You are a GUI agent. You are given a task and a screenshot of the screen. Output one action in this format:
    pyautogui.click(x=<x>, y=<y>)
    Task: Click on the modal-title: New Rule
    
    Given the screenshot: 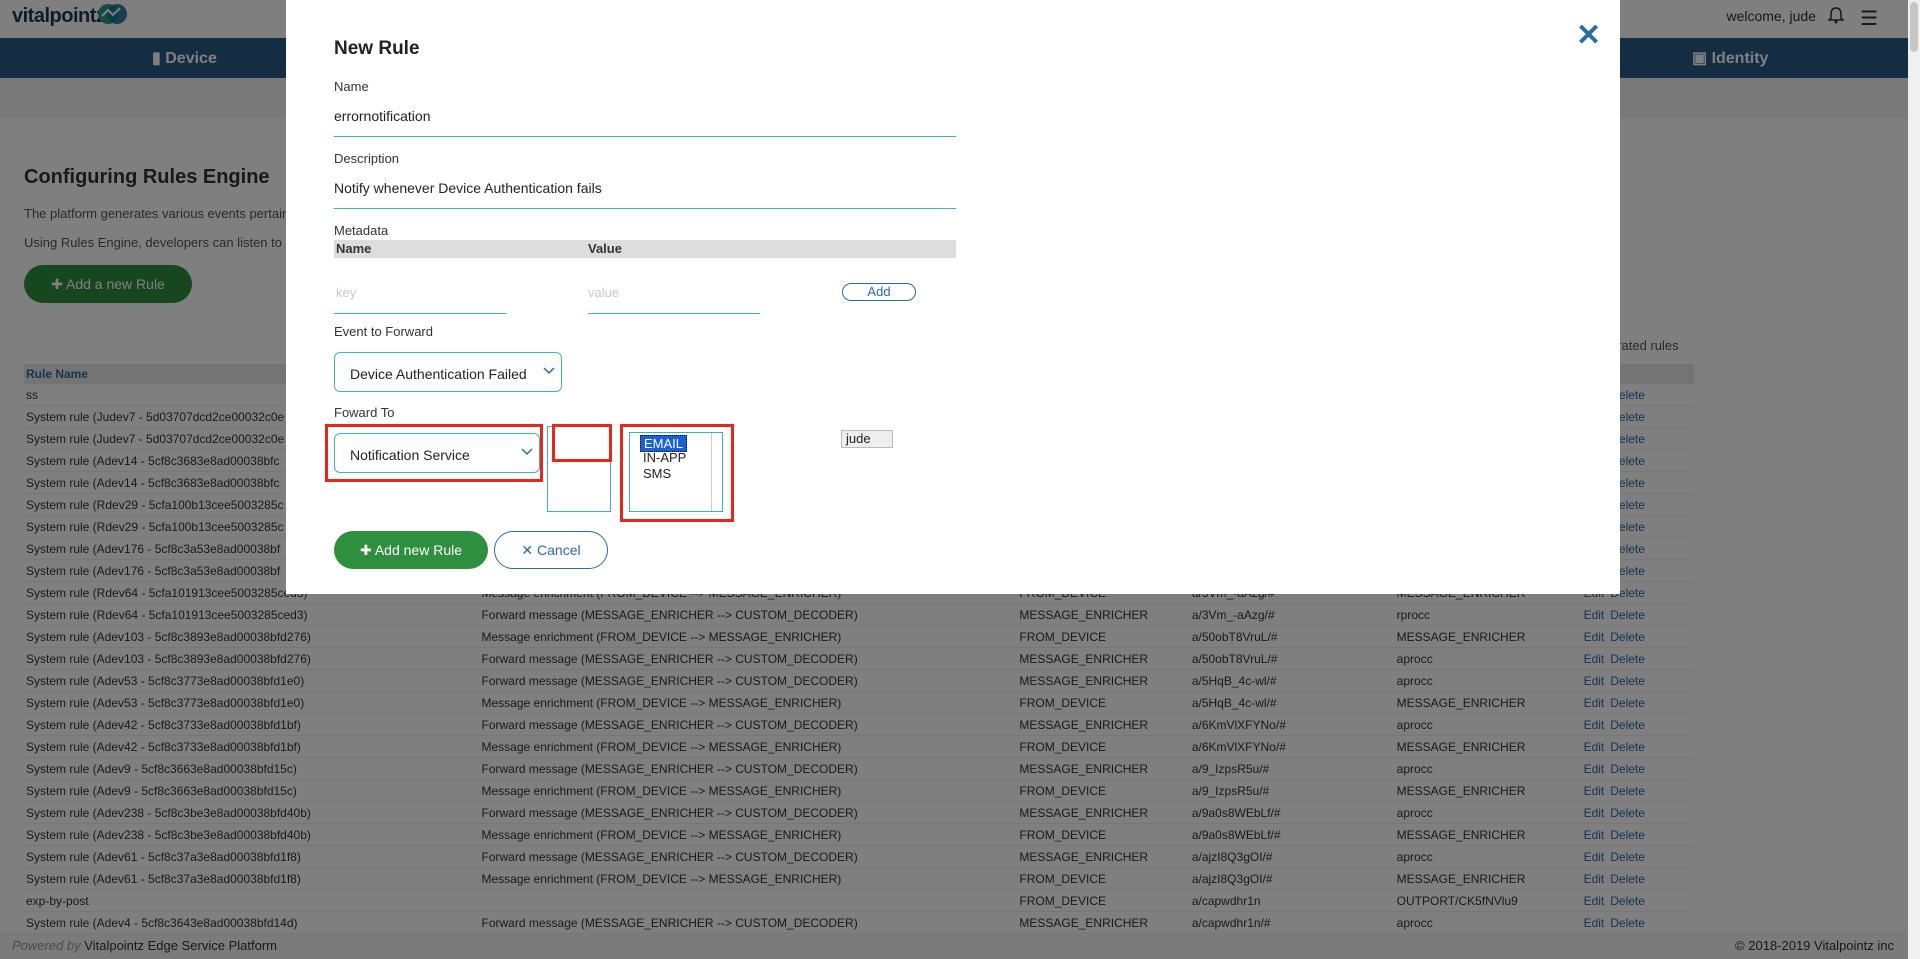 What is the action you would take?
    pyautogui.click(x=377, y=48)
    